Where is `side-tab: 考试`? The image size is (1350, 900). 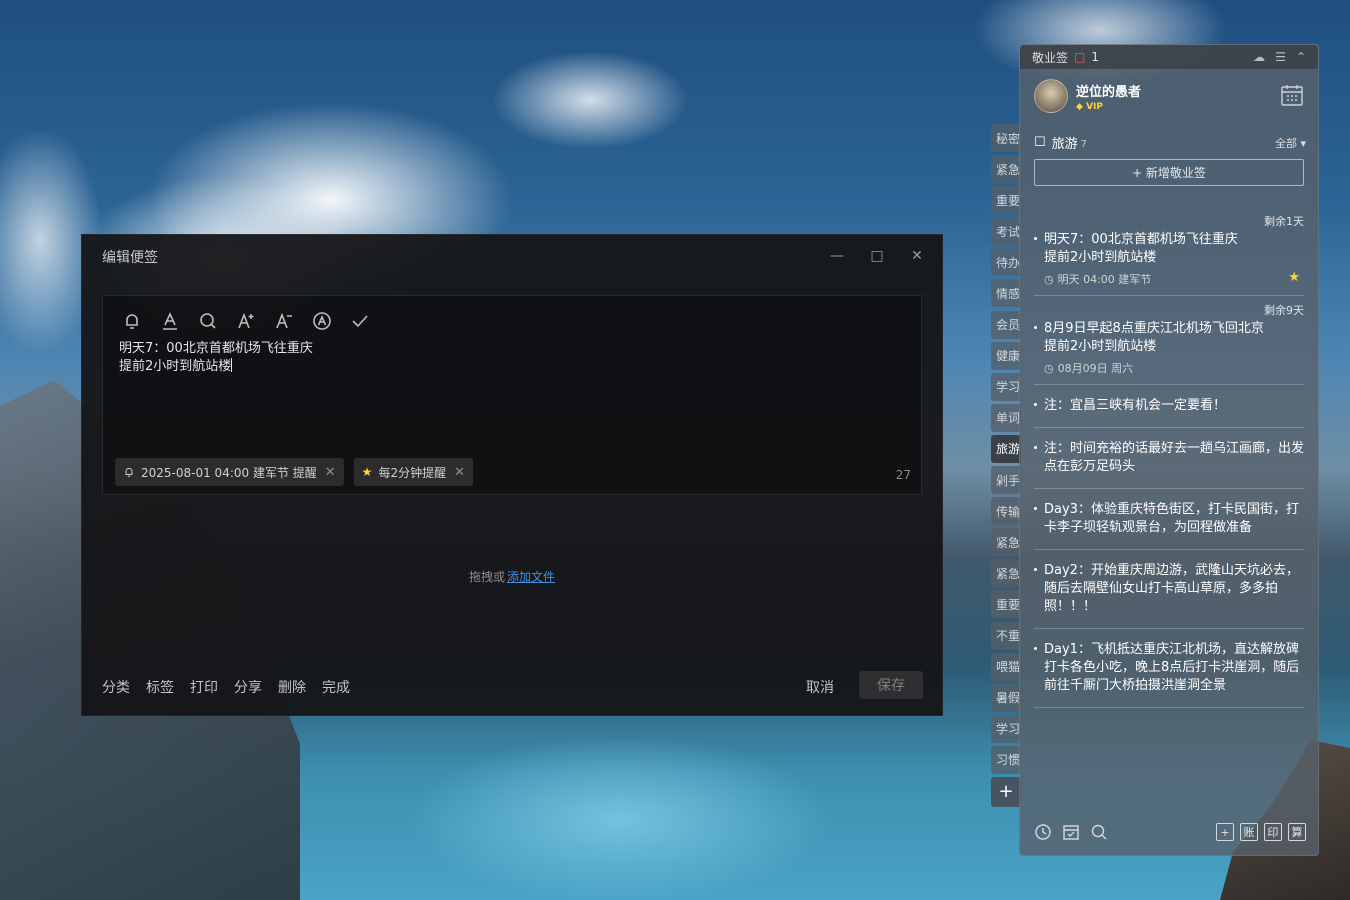
side-tab: 考试 is located at coordinates (1006, 231).